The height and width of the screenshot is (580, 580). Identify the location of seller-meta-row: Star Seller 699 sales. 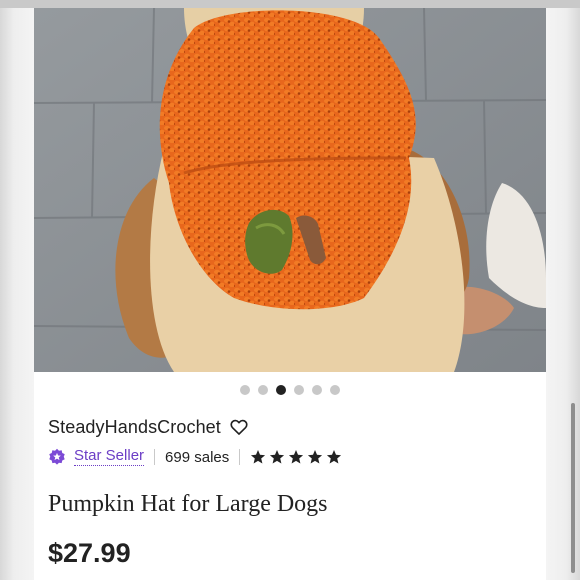
(195, 457).